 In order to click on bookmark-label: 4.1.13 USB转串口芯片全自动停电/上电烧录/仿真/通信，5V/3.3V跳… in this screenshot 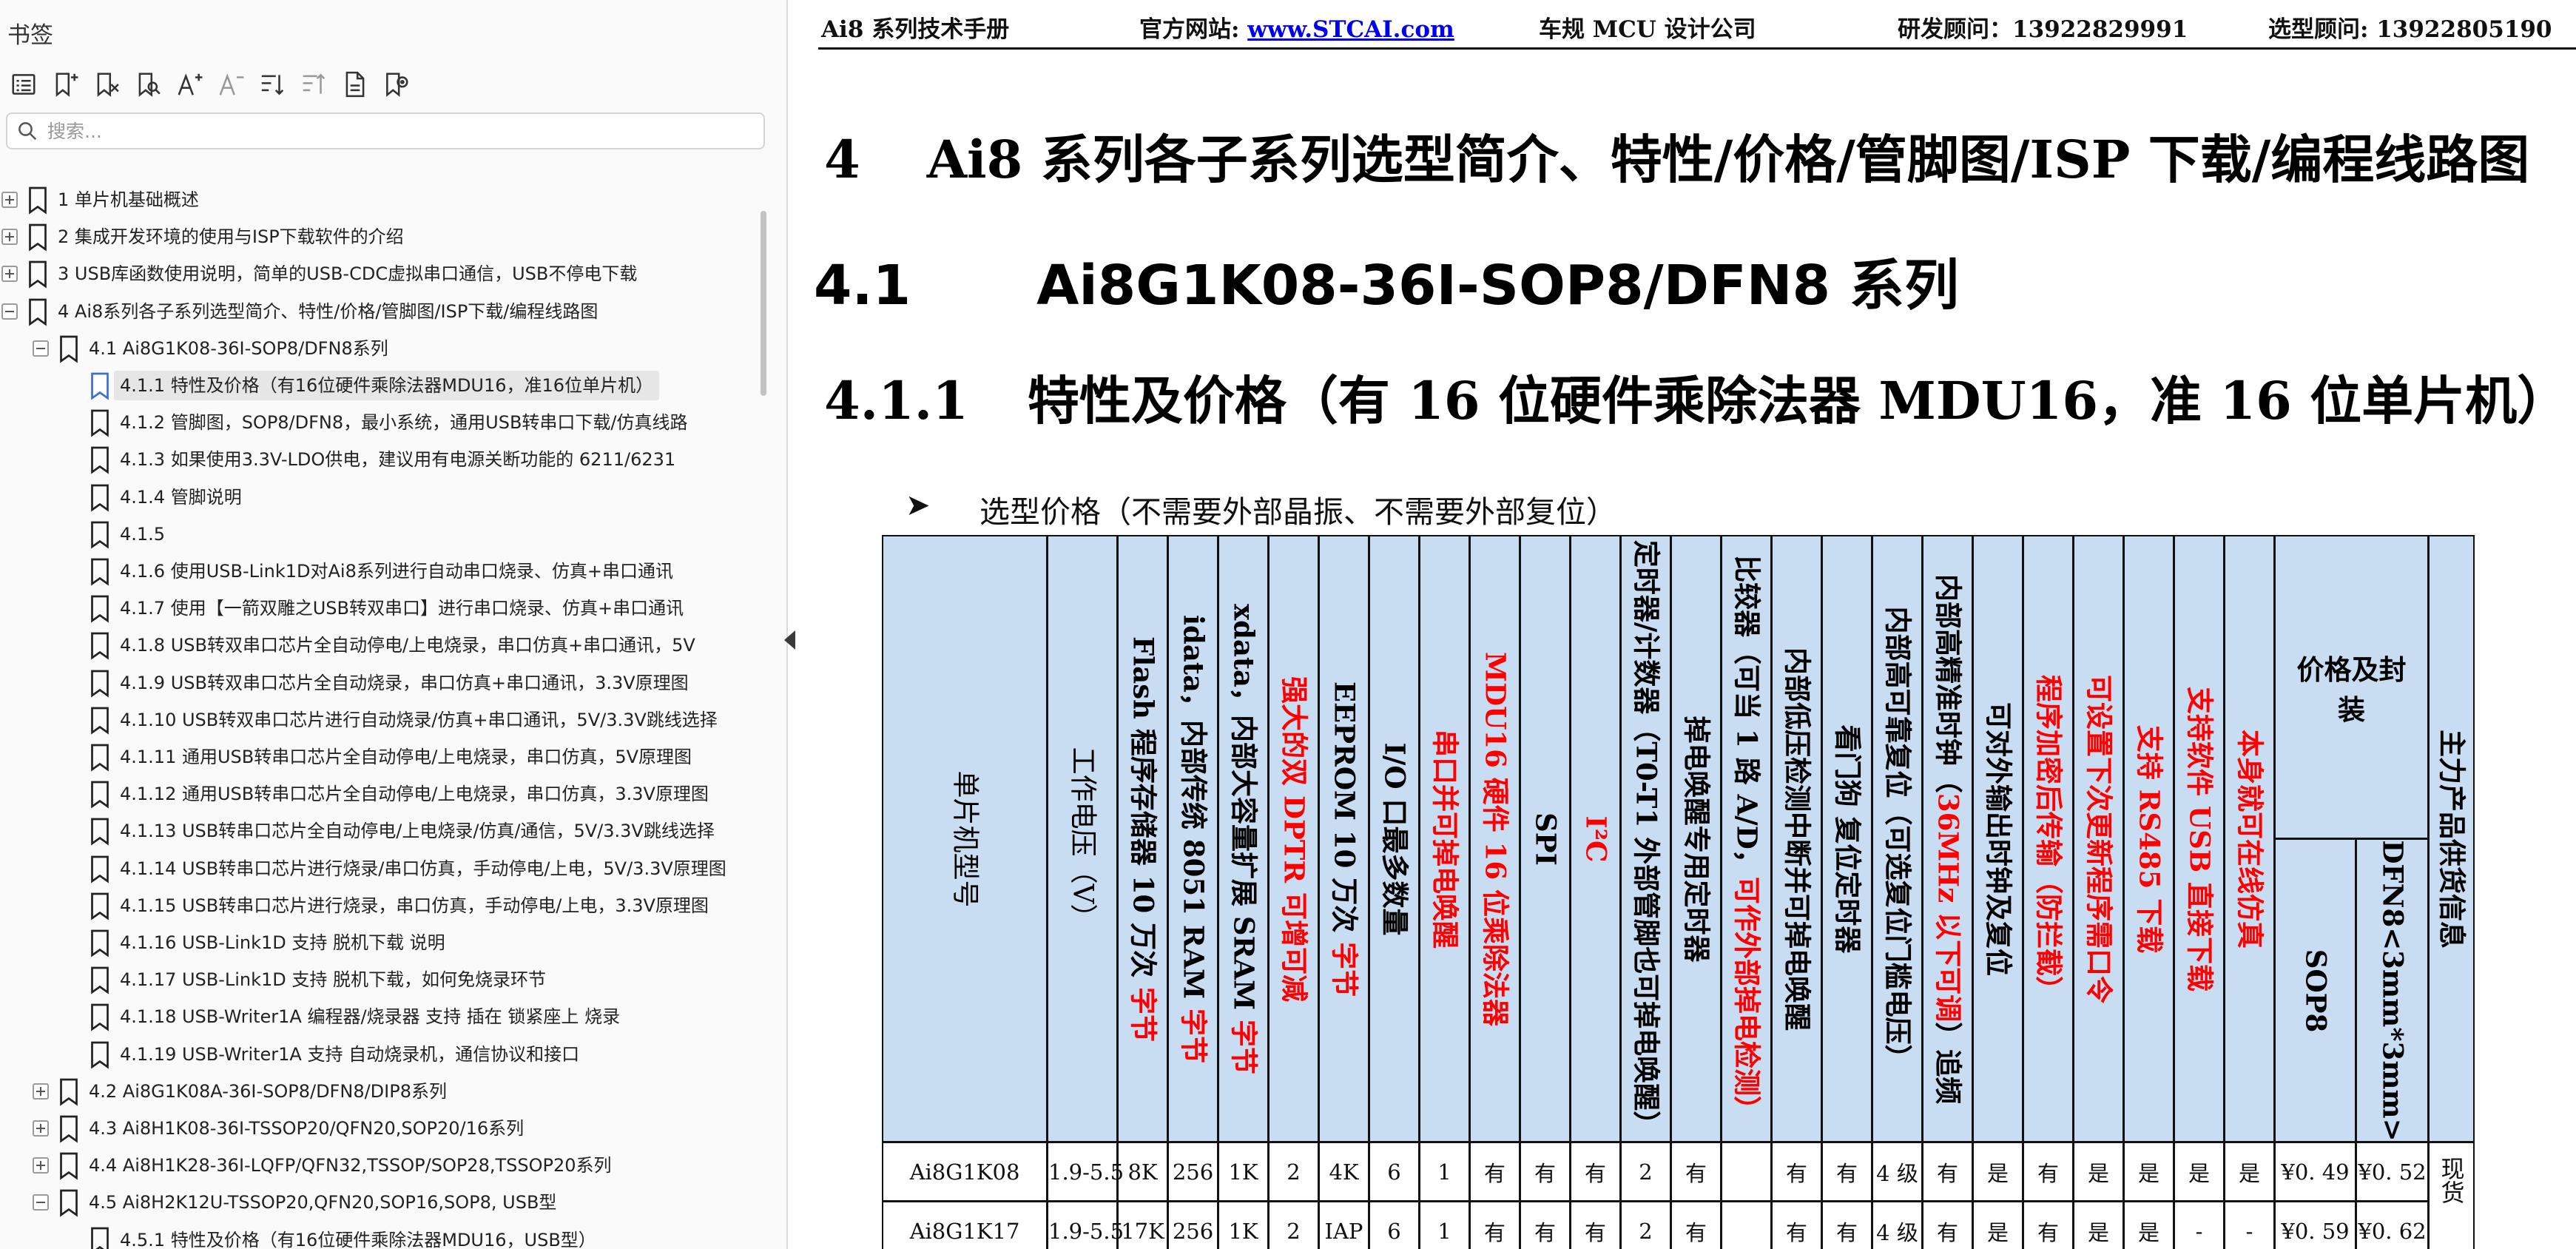, I will do `click(417, 831)`.